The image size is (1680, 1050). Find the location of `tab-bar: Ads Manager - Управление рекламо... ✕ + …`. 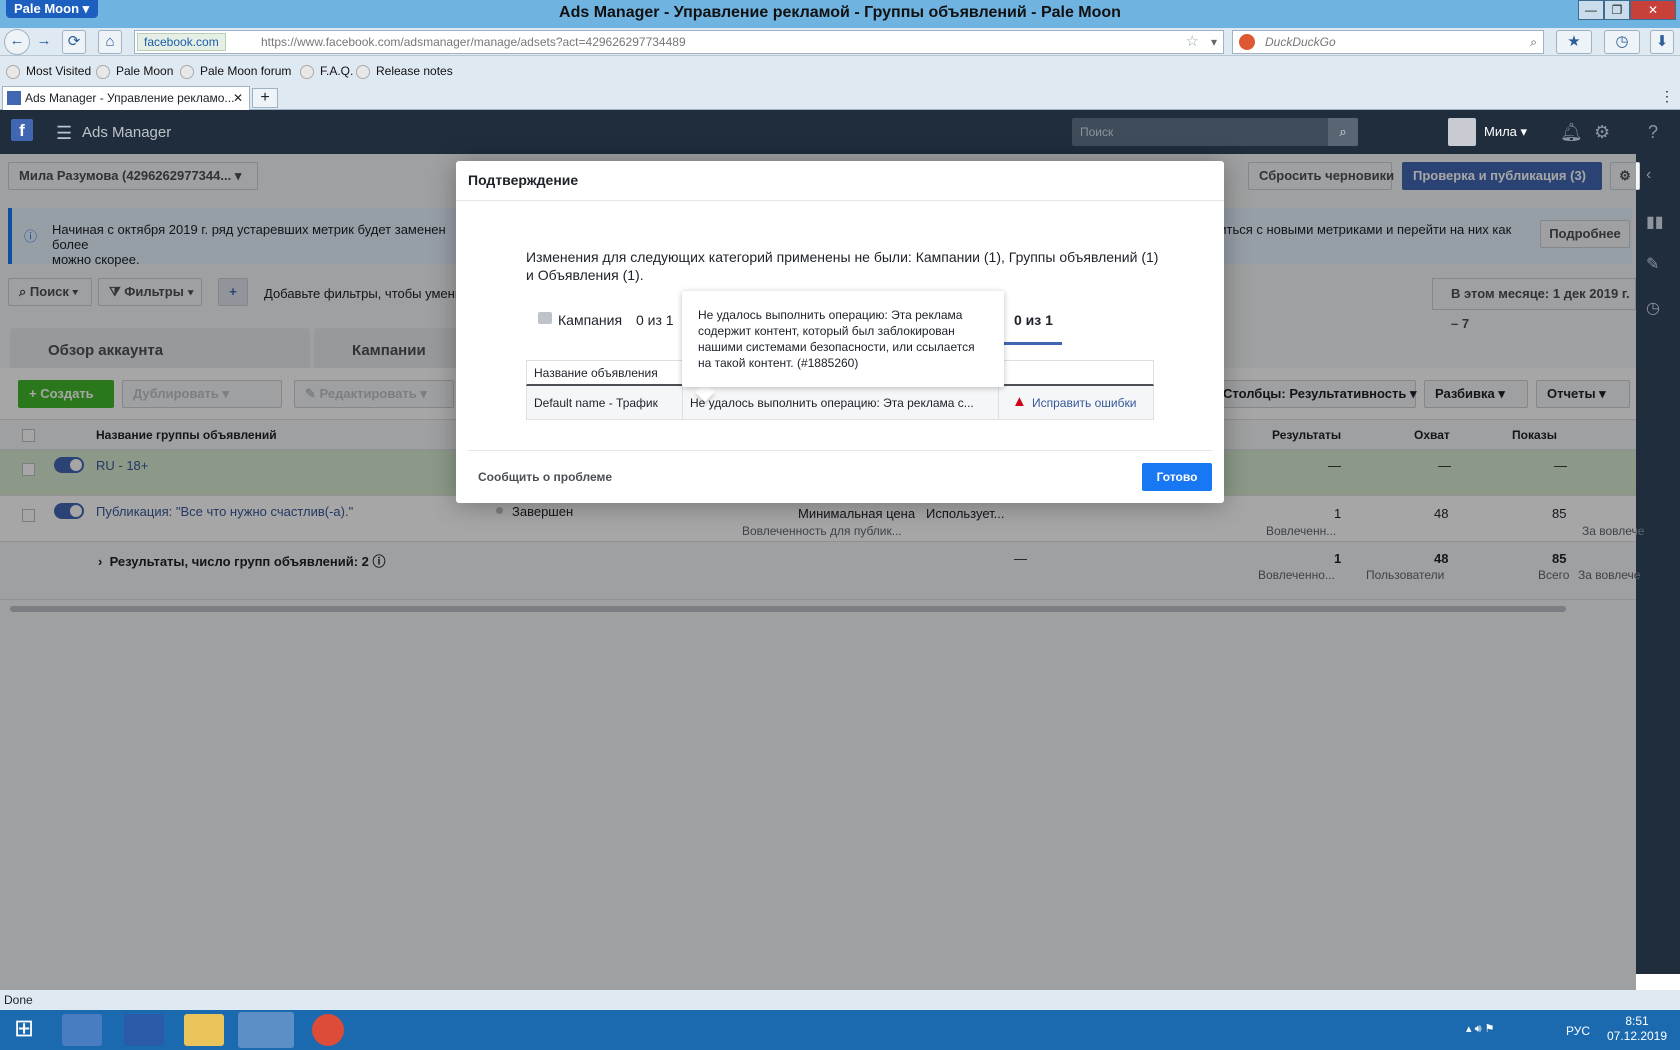

tab-bar: Ads Manager - Управление рекламо... ✕ + … is located at coordinates (840, 98).